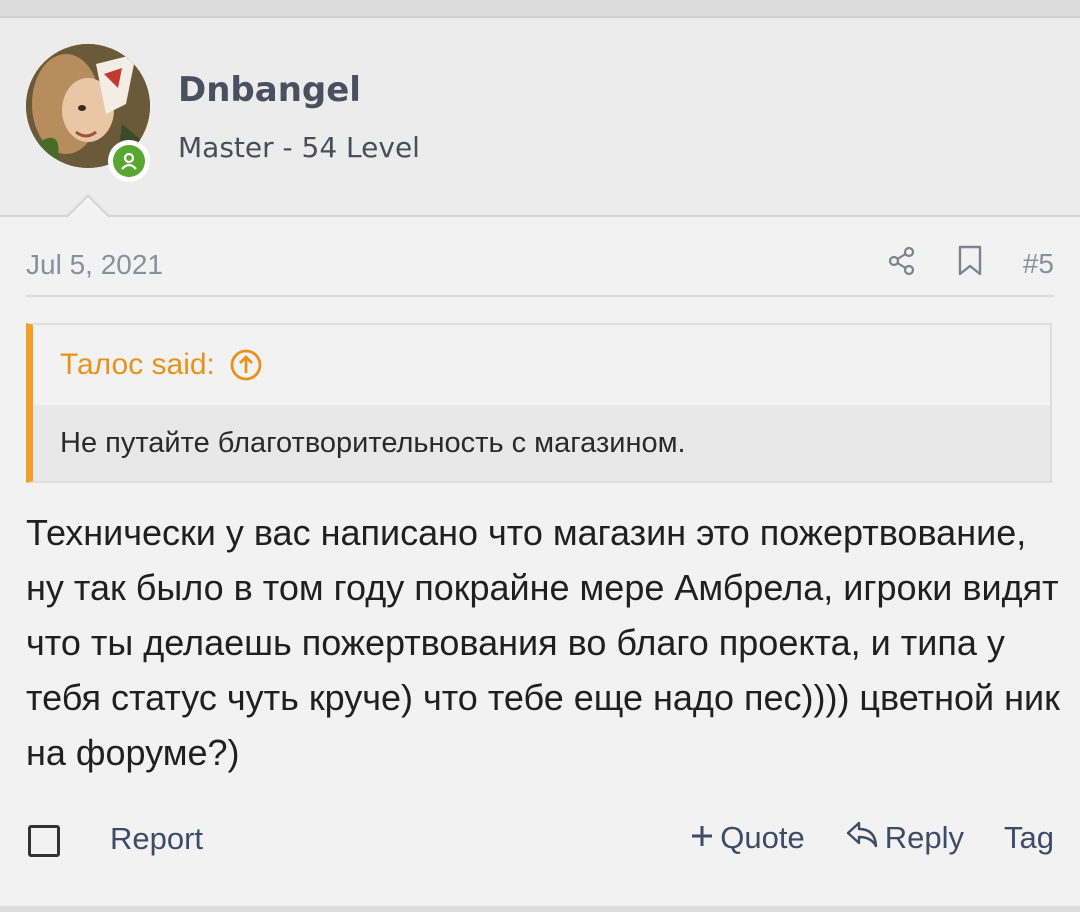  I want to click on quote-author-said: Талос said:, so click(137, 365).